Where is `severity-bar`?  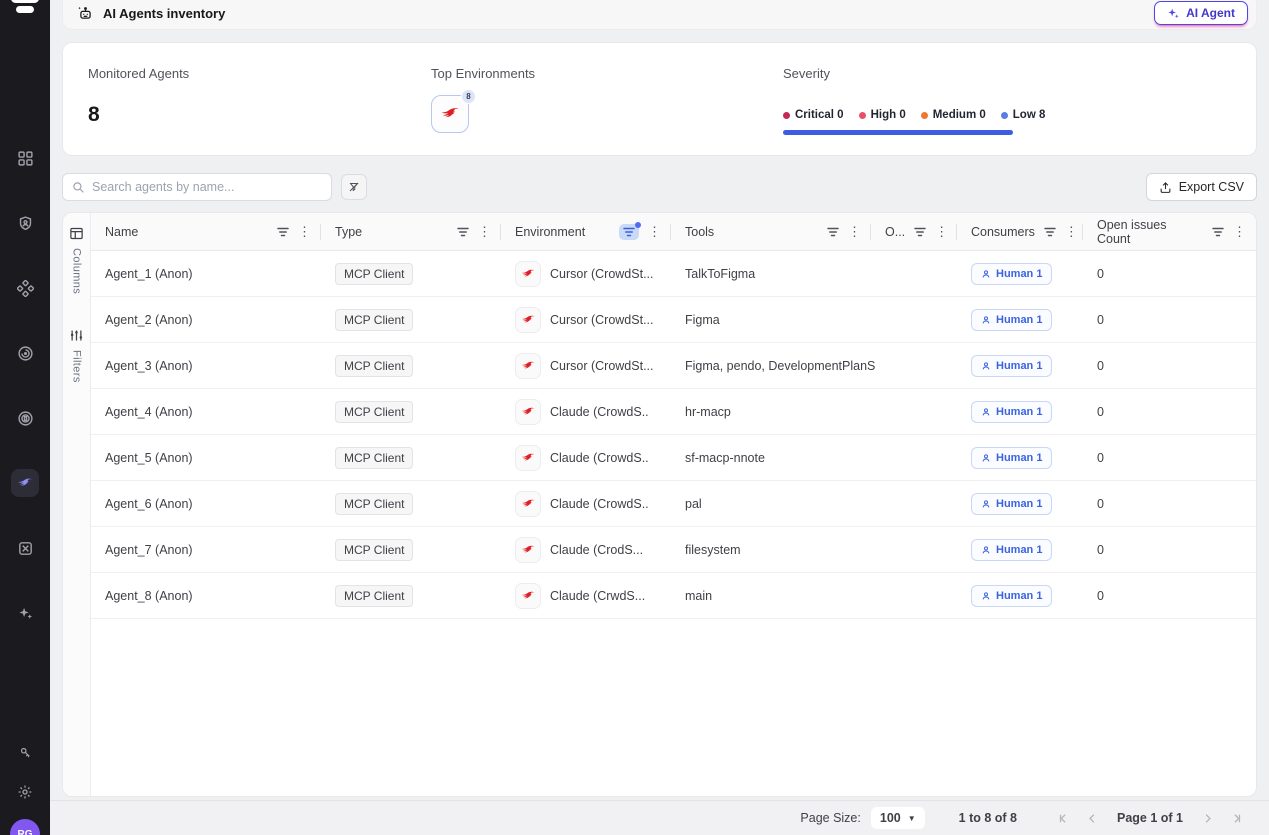 severity-bar is located at coordinates (898, 132).